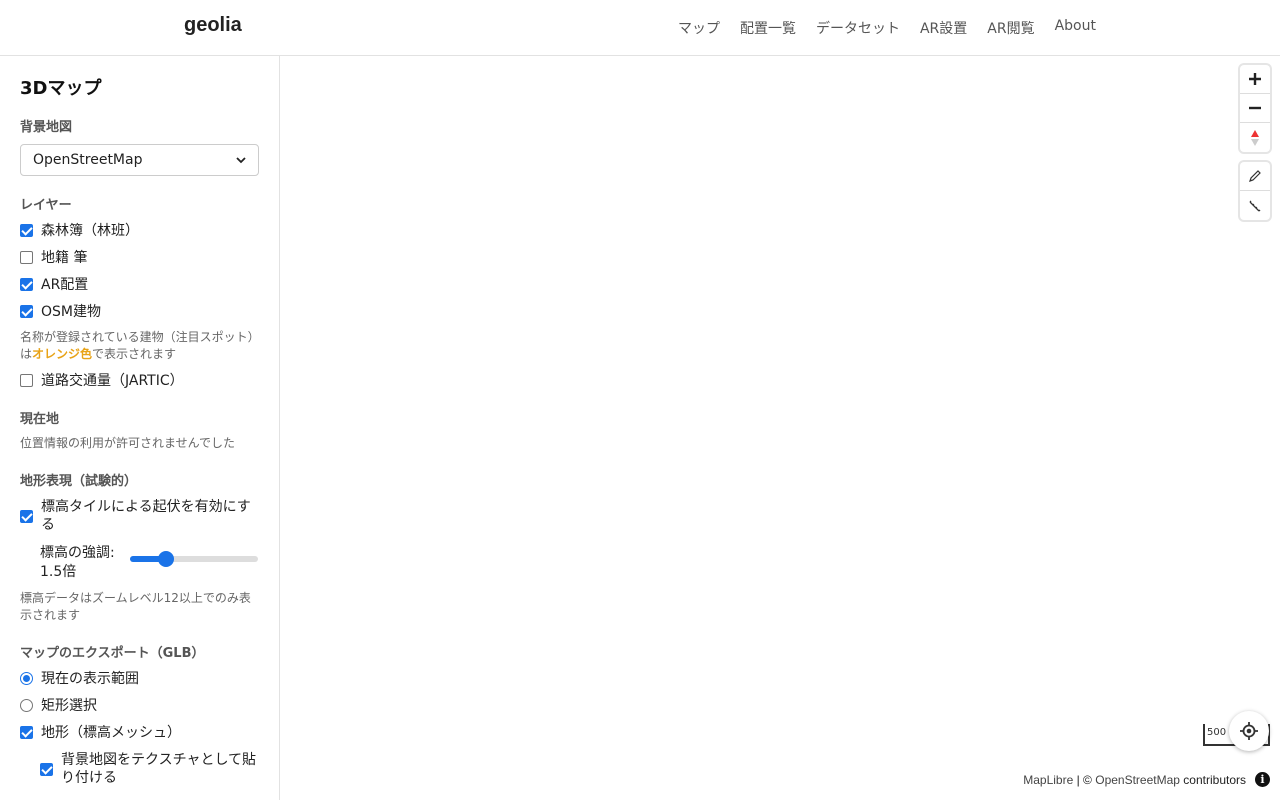  Describe the element at coordinates (62, 354) in the screenshot. I see `orange-highlight: オレンジ色` at that location.